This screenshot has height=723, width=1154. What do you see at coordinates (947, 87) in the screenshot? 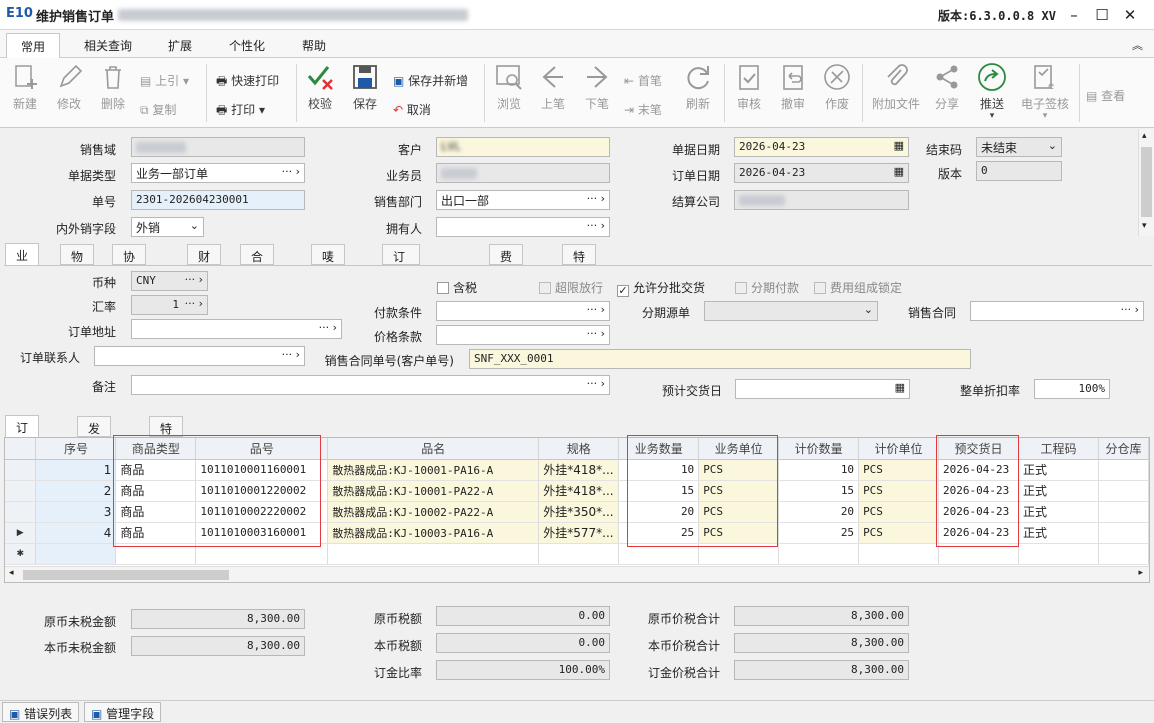
I see `share-button: 分享` at bounding box center [947, 87].